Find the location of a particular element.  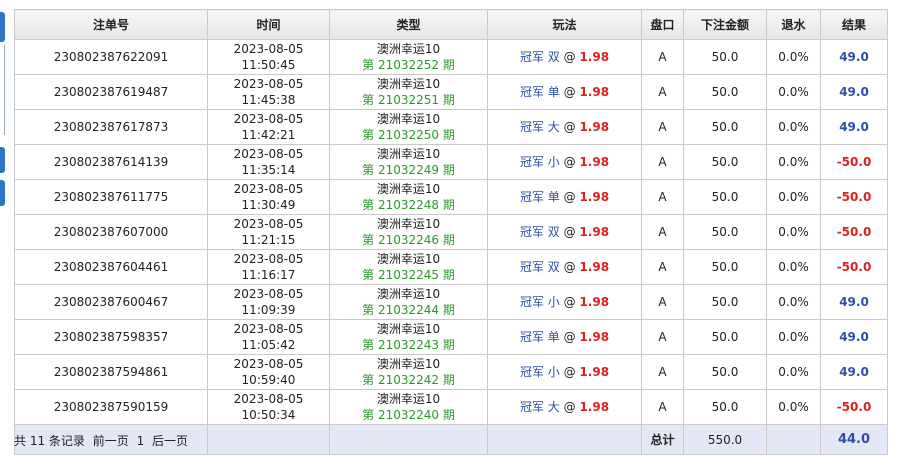

period-number: 第 21032250 期 is located at coordinates (408, 135).